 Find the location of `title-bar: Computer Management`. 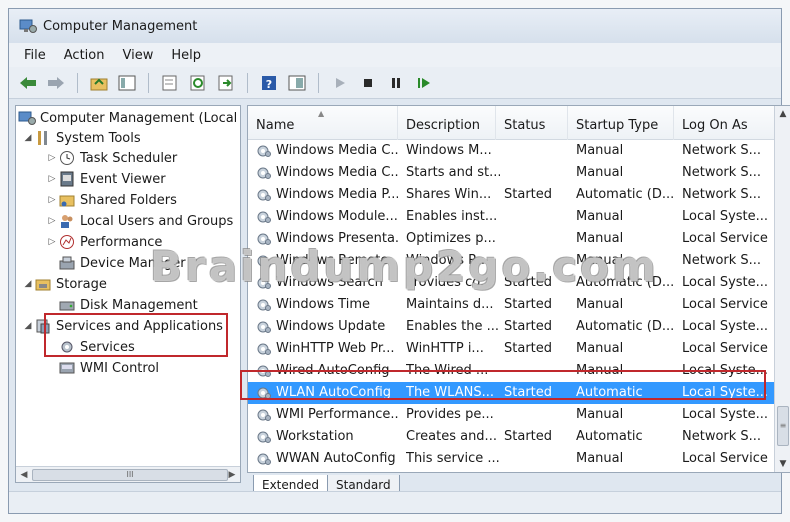

title-bar: Computer Management is located at coordinates (395, 26).